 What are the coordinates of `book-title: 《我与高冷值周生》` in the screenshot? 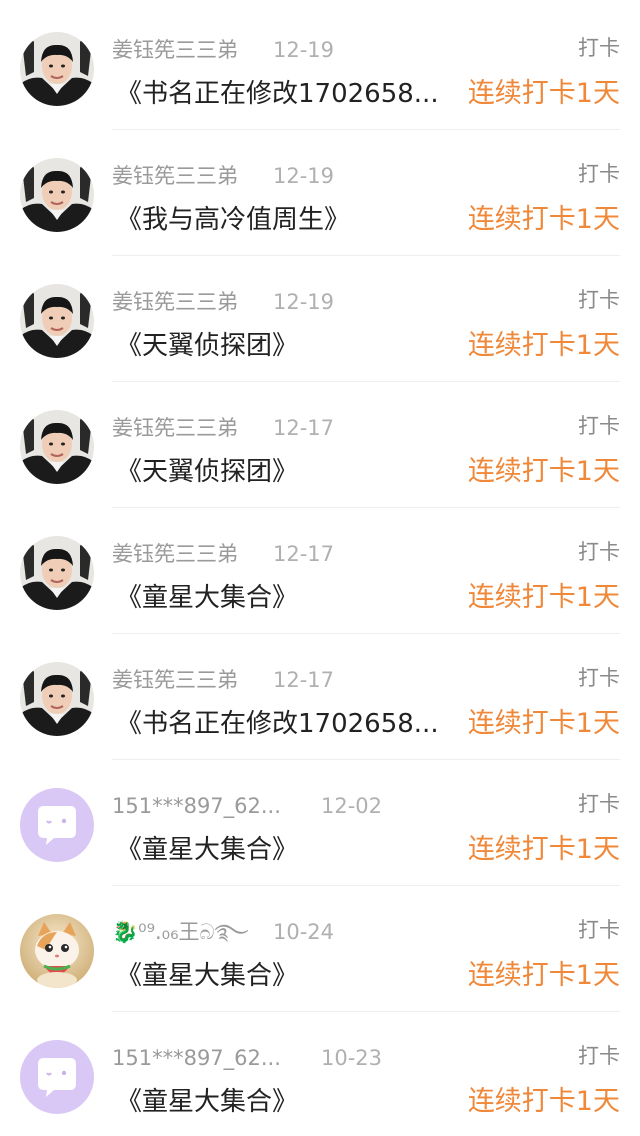 It's located at (282, 220).